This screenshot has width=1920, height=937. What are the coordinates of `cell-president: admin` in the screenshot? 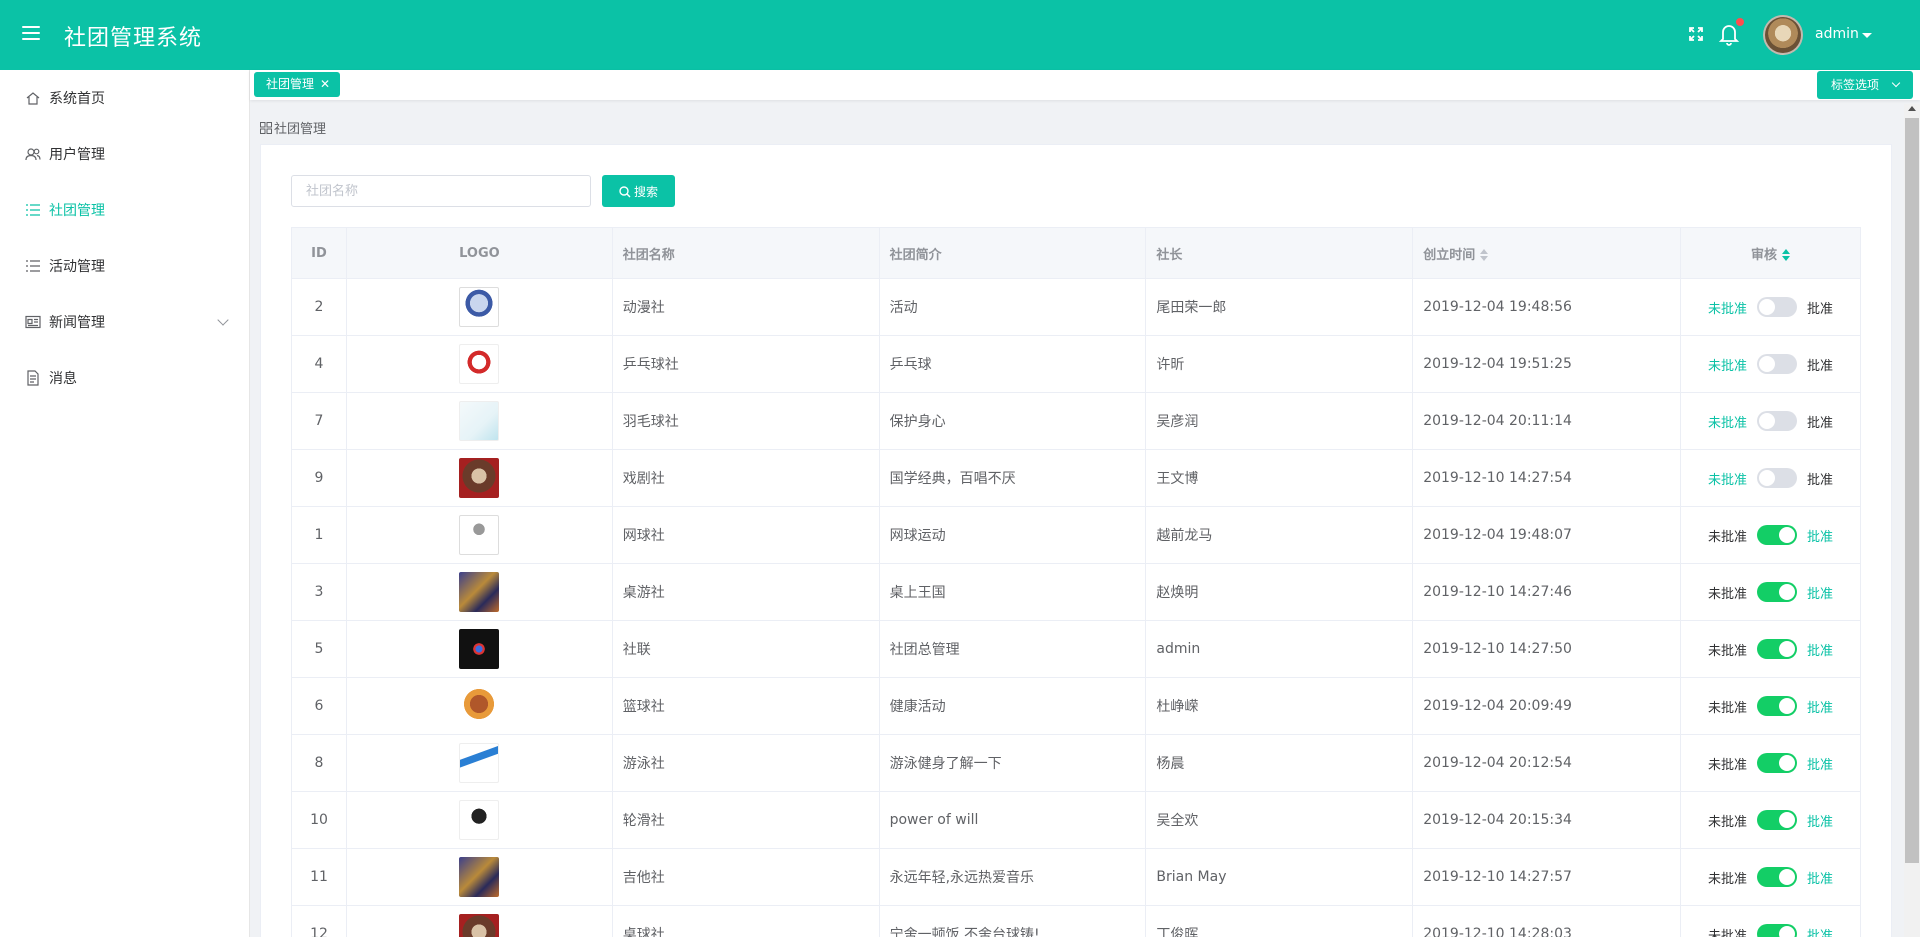 It's located at (1279, 649).